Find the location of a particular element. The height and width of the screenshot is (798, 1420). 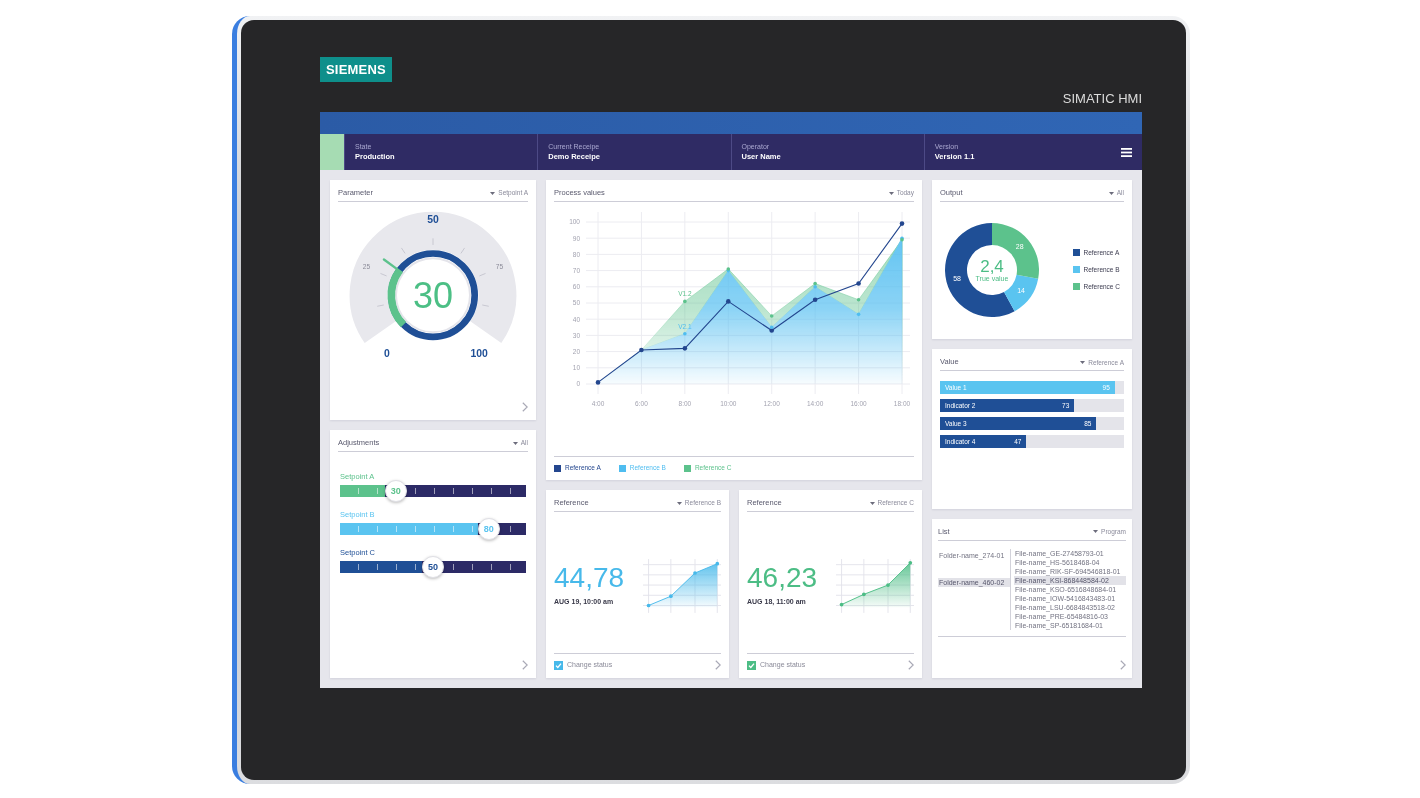

brand-logo: SIEMENS is located at coordinates (356, 69).